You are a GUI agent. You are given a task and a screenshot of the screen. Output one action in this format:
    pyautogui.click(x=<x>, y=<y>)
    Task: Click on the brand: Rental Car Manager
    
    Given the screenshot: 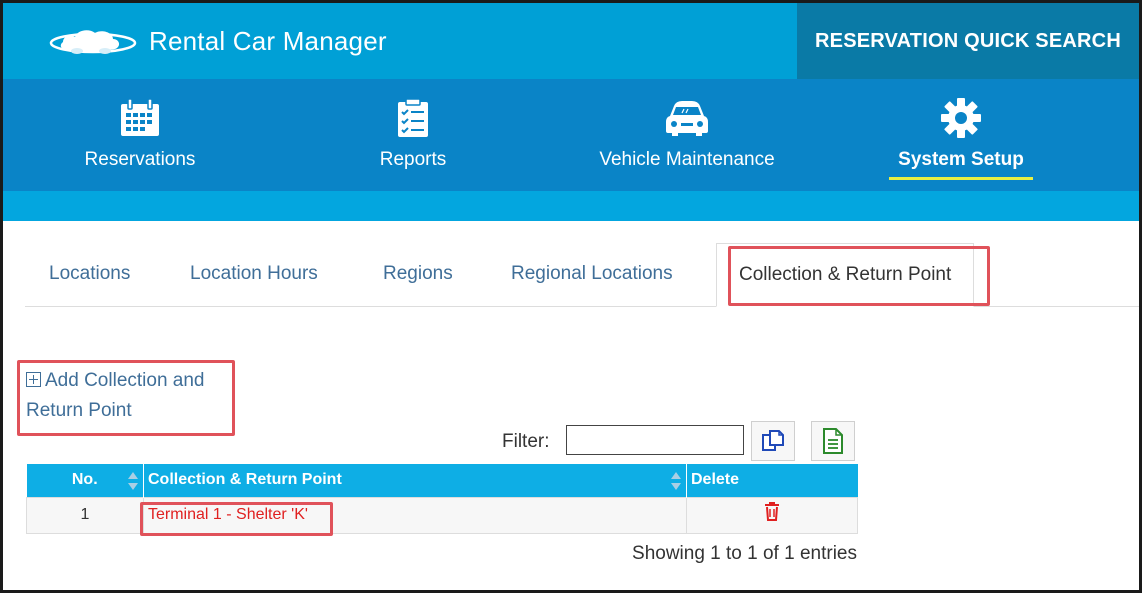 What is the action you would take?
    pyautogui.click(x=215, y=41)
    